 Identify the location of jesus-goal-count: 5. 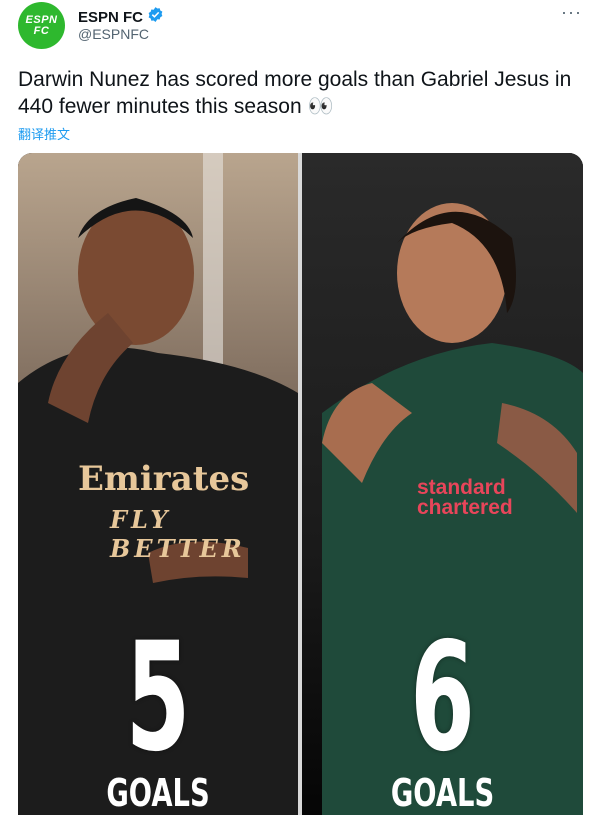
(158, 698).